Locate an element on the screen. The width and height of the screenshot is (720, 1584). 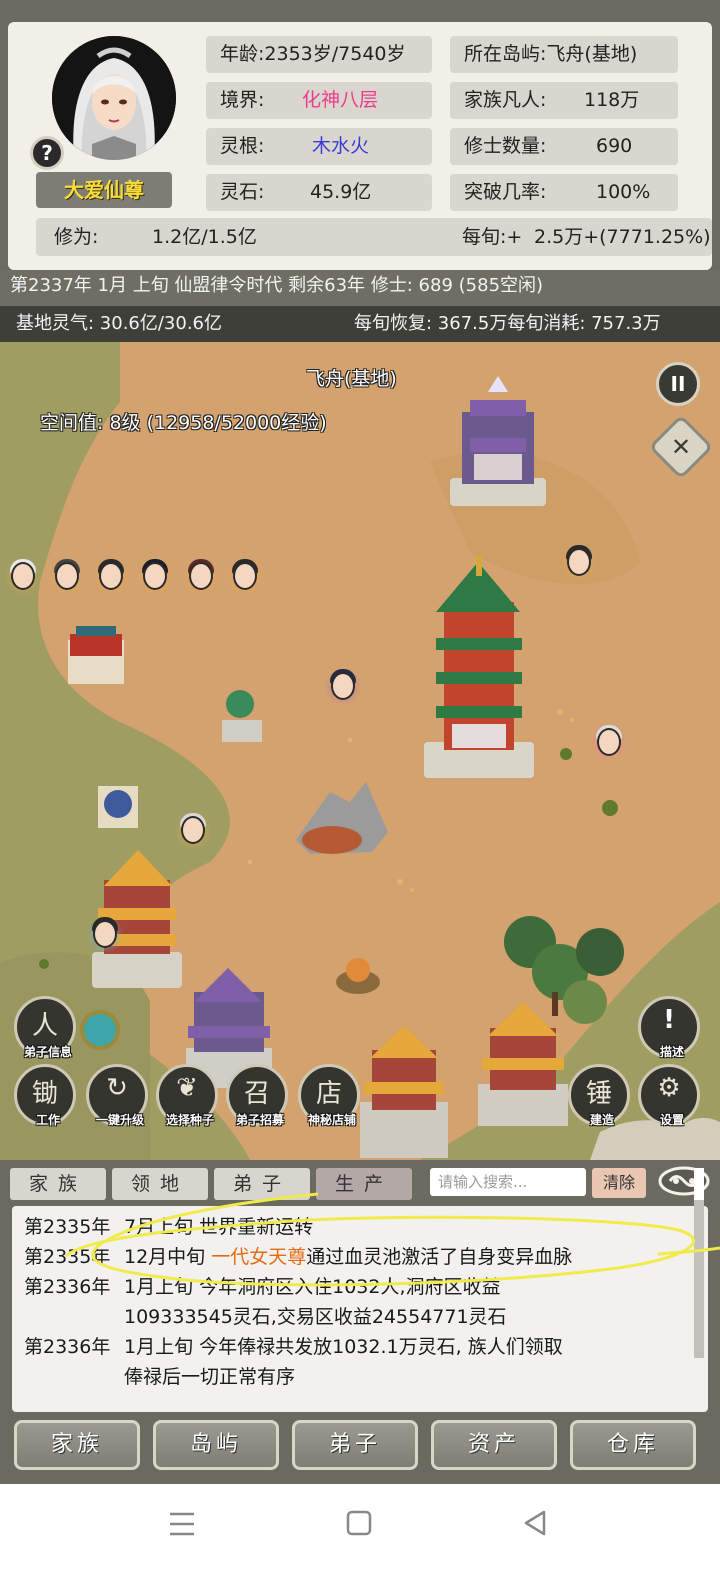
describe-button: ! 描述 is located at coordinates (669, 1027).